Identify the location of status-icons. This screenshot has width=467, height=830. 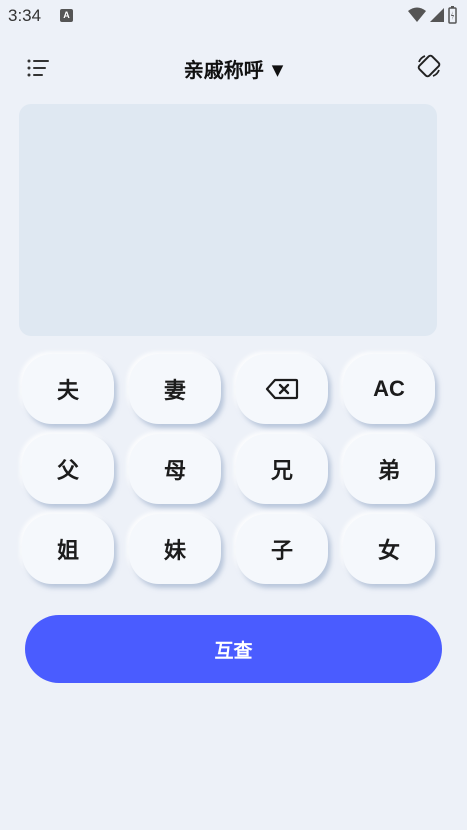
(432, 16).